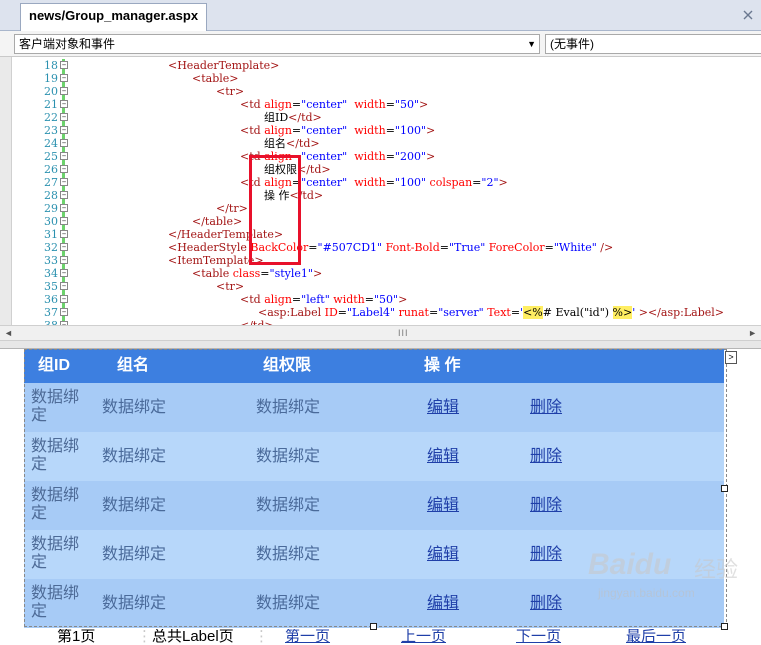 This screenshot has width=761, height=645. What do you see at coordinates (380, 299) in the screenshot?
I see `code-line: 36− <td align="left" width="50">` at bounding box center [380, 299].